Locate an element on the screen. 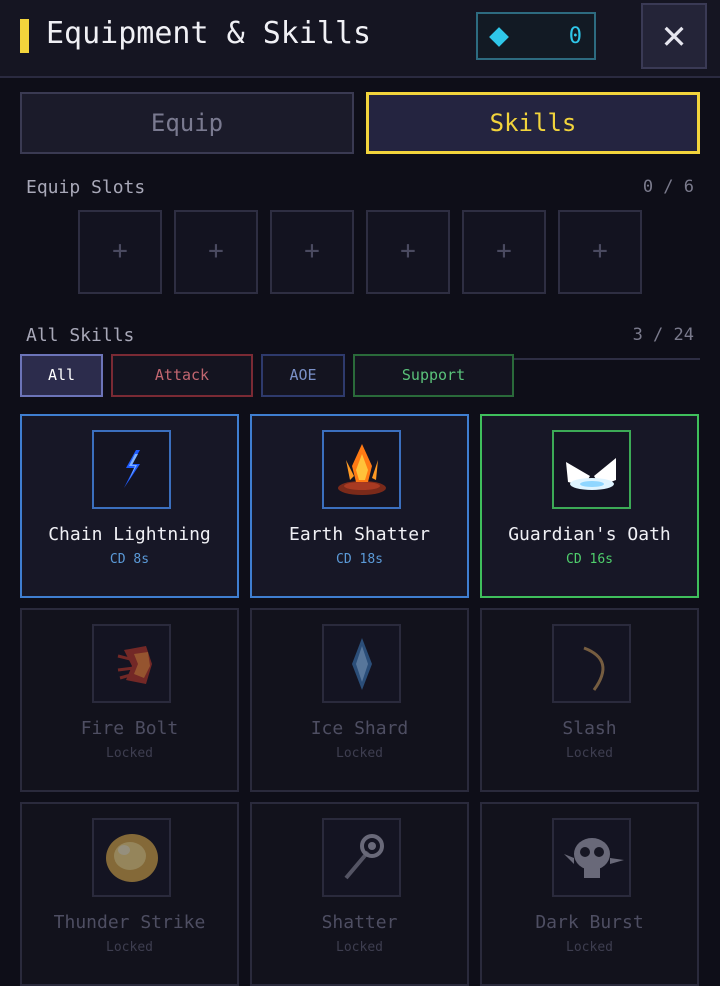  all-skills-label: All Skills is located at coordinates (80, 335).